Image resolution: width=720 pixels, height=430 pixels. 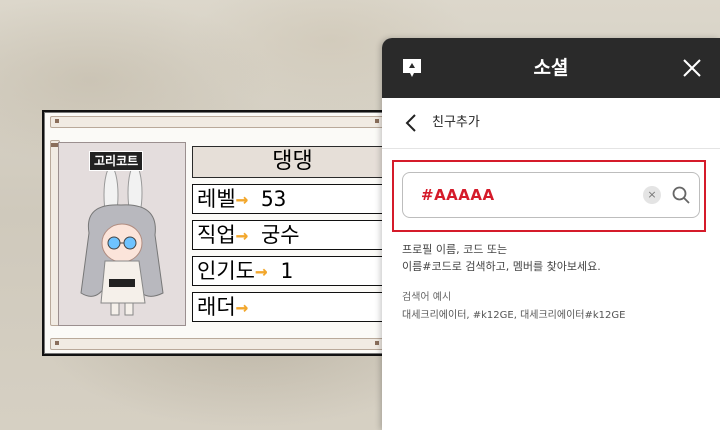 What do you see at coordinates (286, 271) in the screenshot?
I see `fame-value: 1` at bounding box center [286, 271].